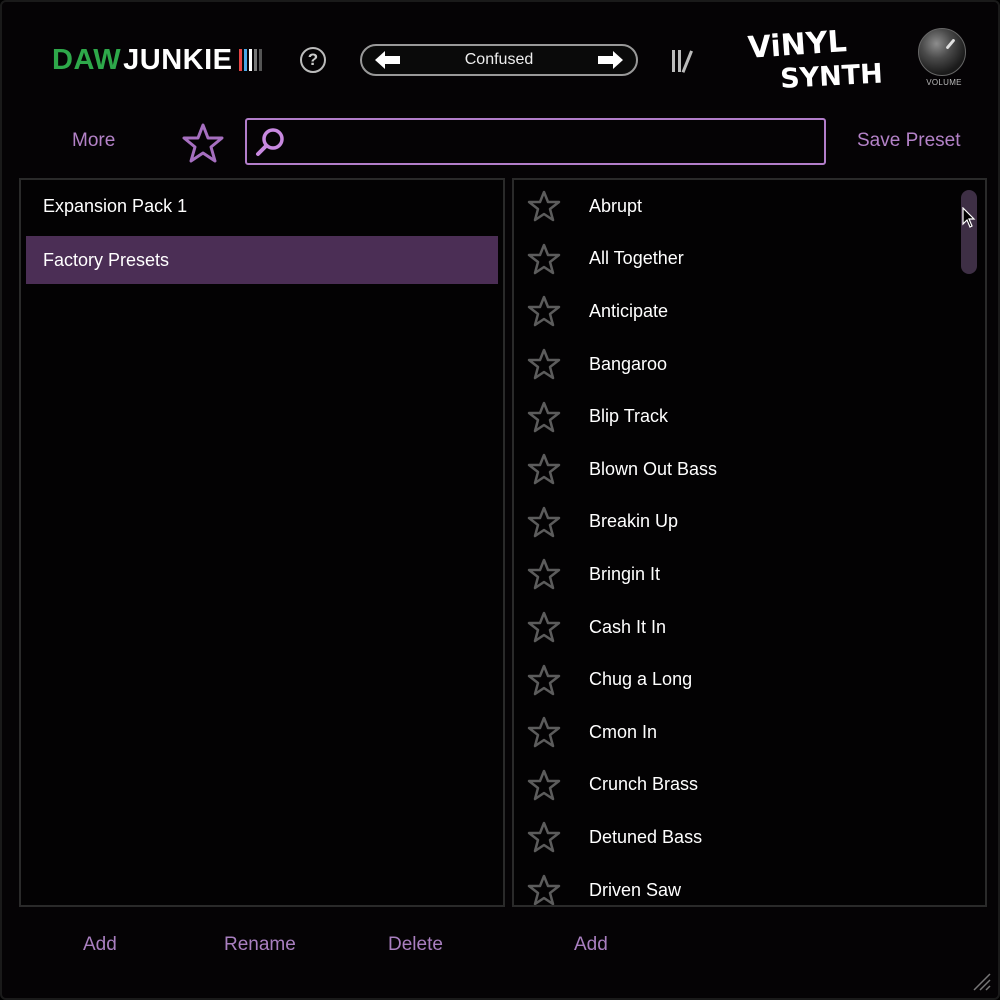  I want to click on previous-preset-button, so click(388, 60).